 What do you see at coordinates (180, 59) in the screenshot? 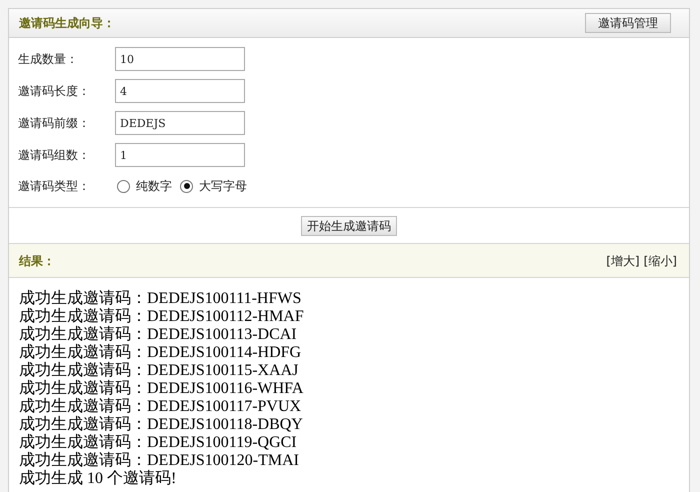
I see `input-field: 10` at bounding box center [180, 59].